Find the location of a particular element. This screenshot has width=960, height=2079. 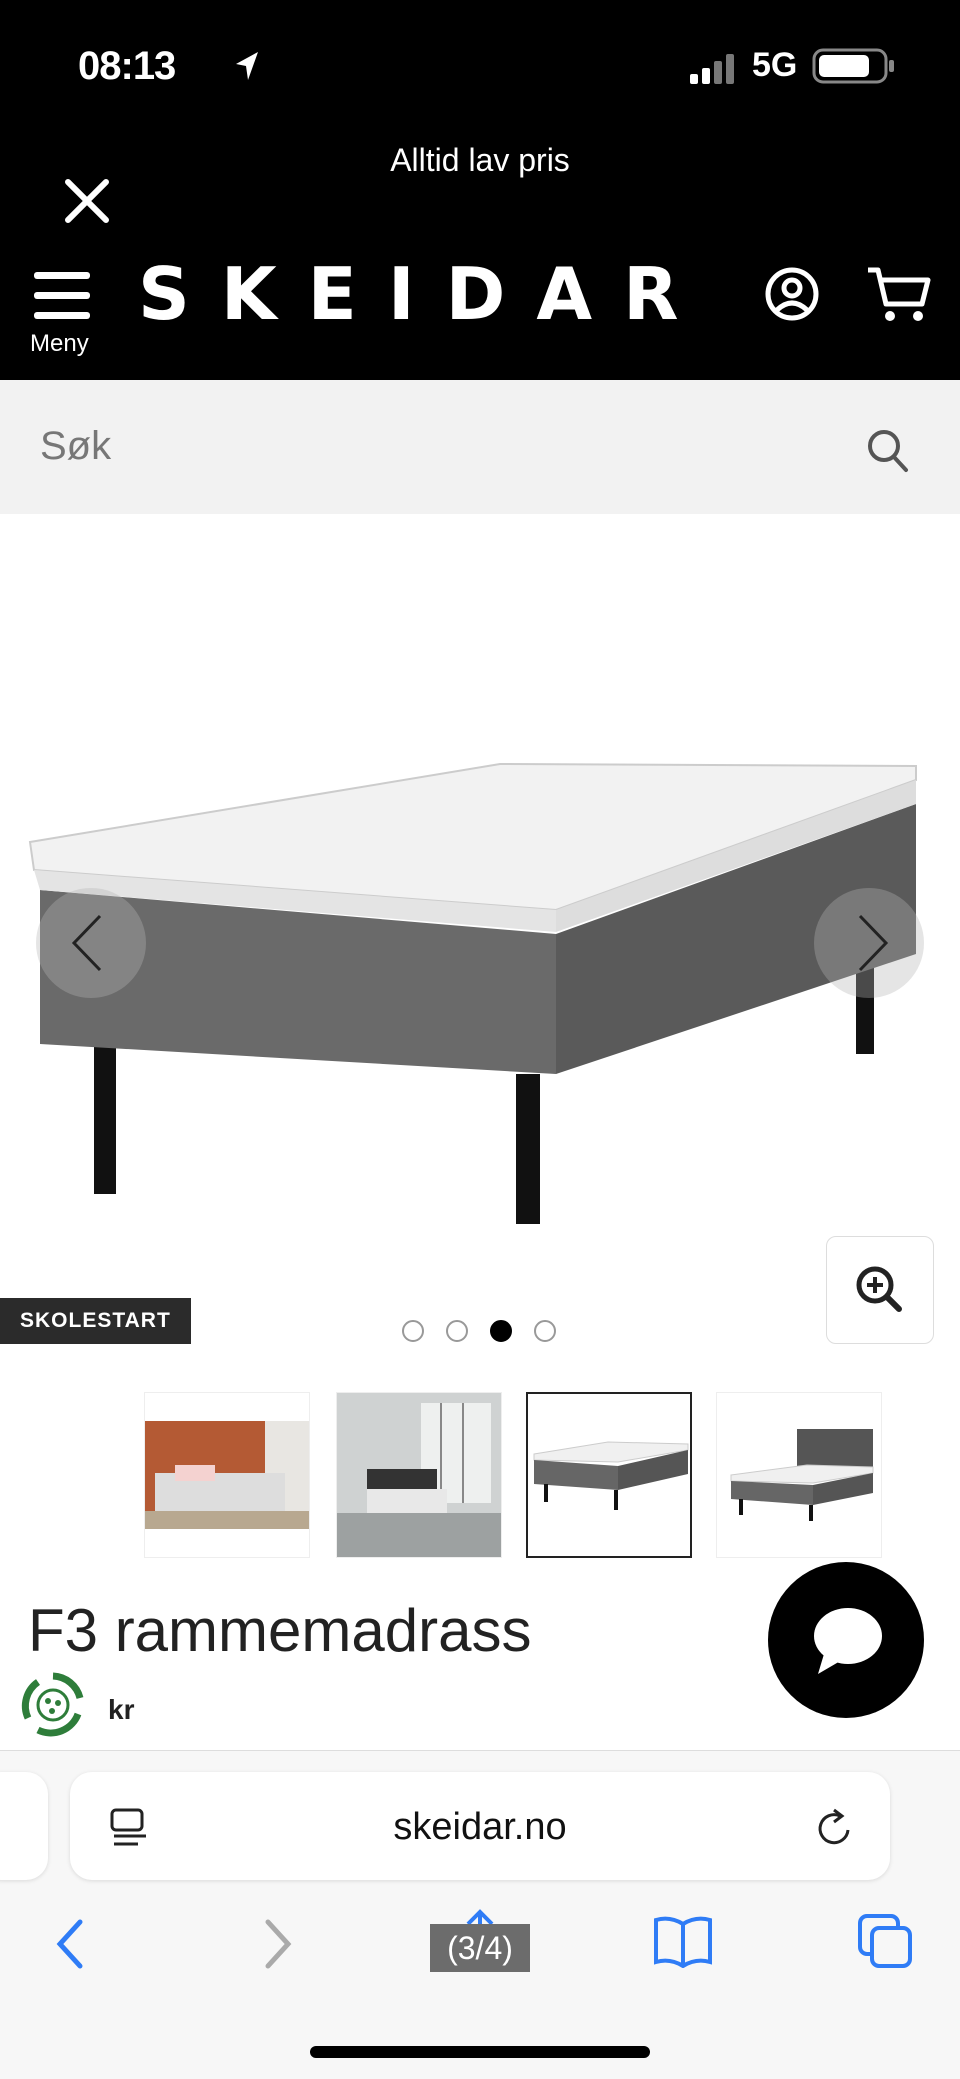

menu-label: Meny is located at coordinates (59, 344).